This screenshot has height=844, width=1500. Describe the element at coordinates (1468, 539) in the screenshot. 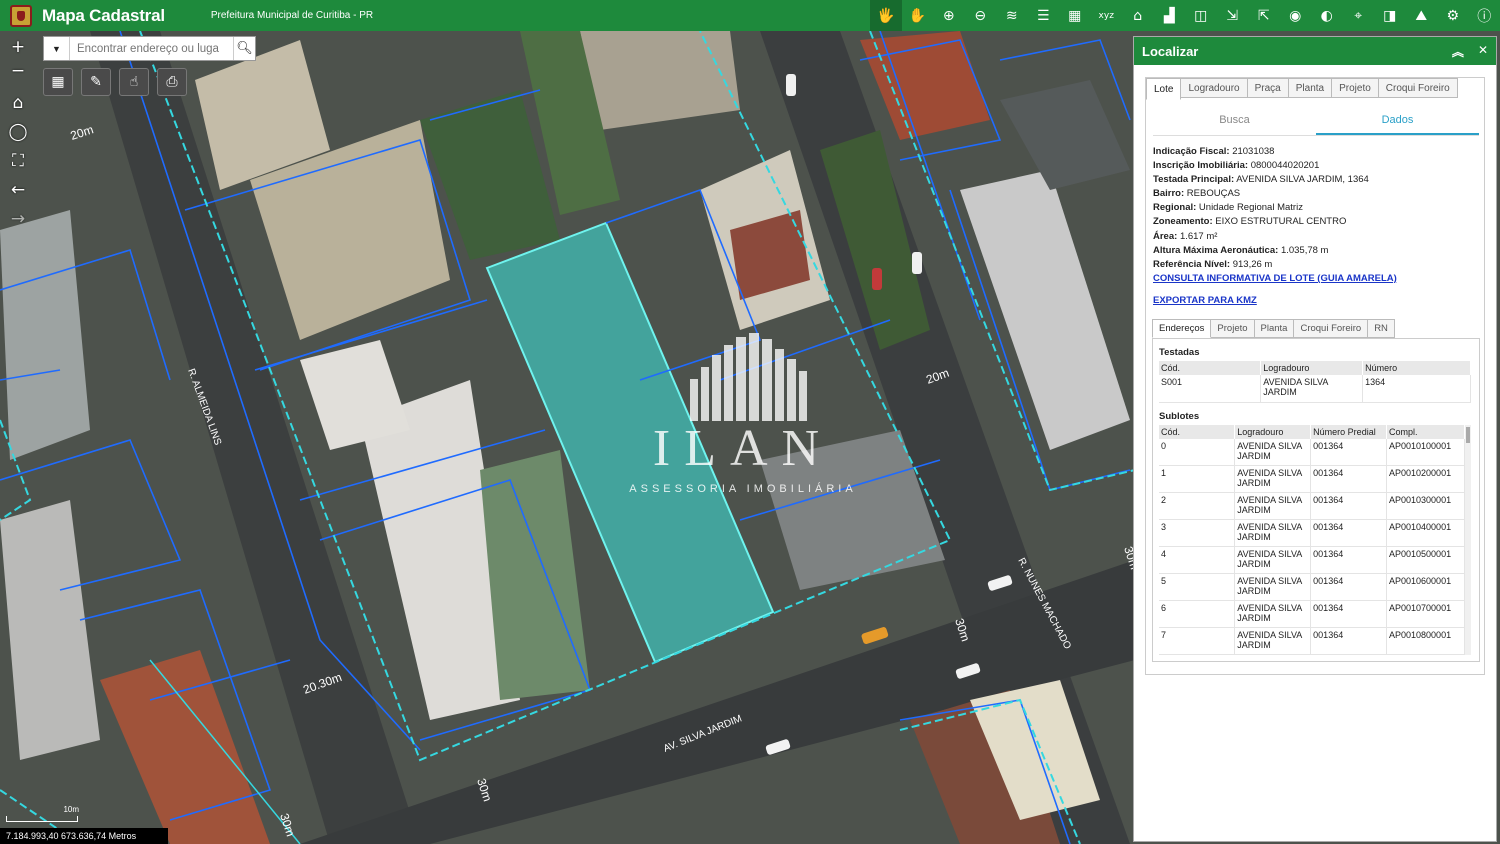

I see `sublotes-scrollbar` at that location.